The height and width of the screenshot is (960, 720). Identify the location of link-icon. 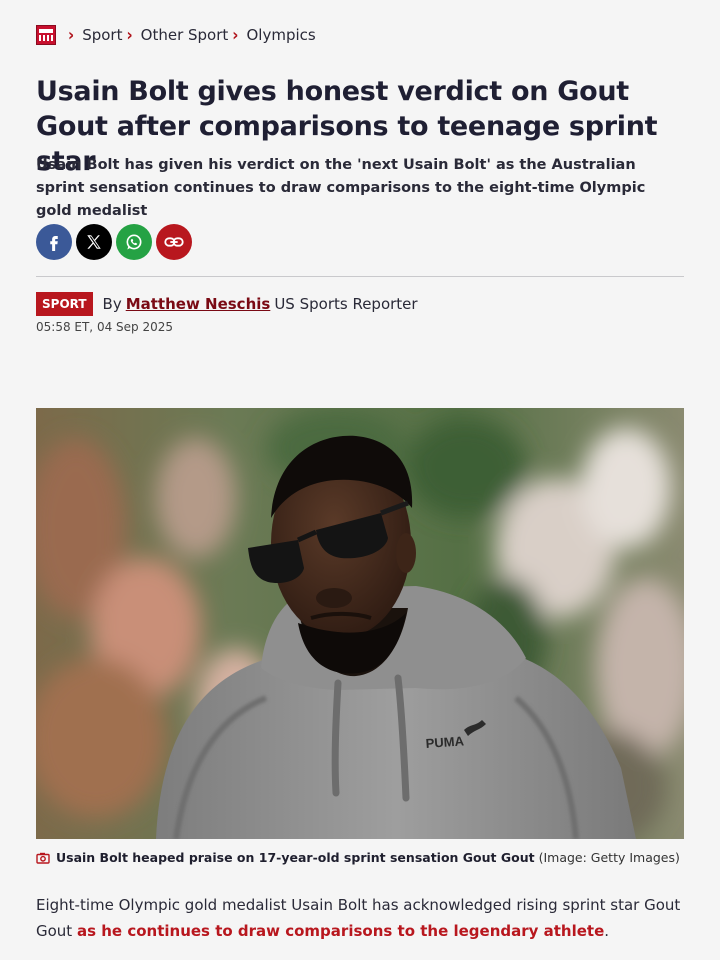
(174, 242).